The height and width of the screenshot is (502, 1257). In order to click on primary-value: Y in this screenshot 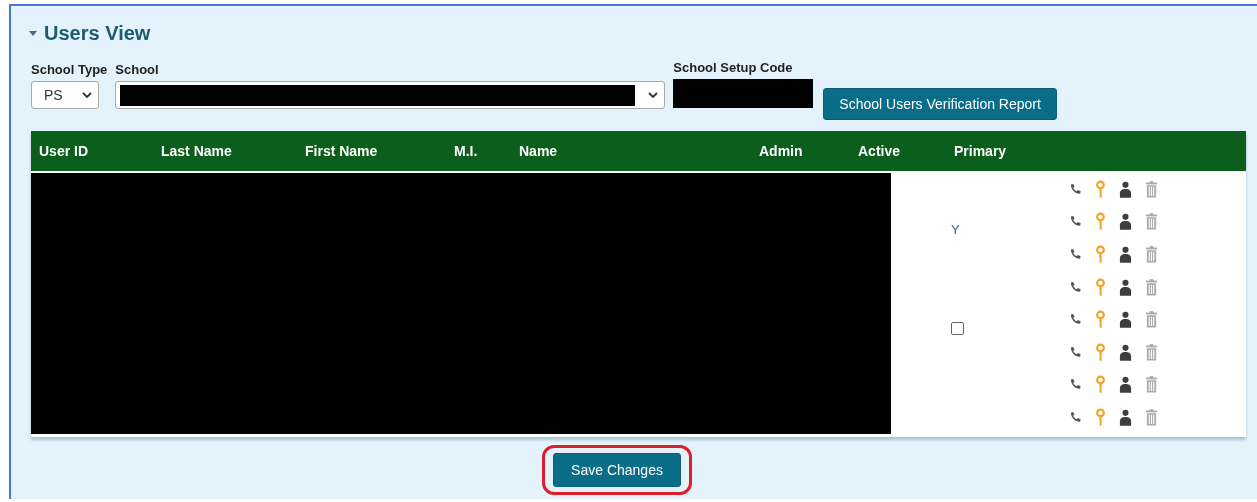, I will do `click(955, 230)`.